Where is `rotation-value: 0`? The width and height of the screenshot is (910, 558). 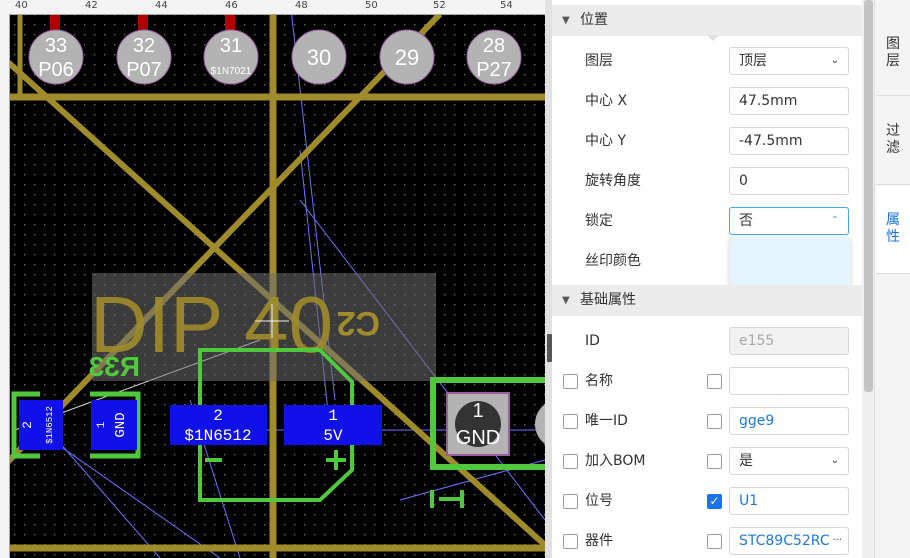
rotation-value: 0 is located at coordinates (743, 181).